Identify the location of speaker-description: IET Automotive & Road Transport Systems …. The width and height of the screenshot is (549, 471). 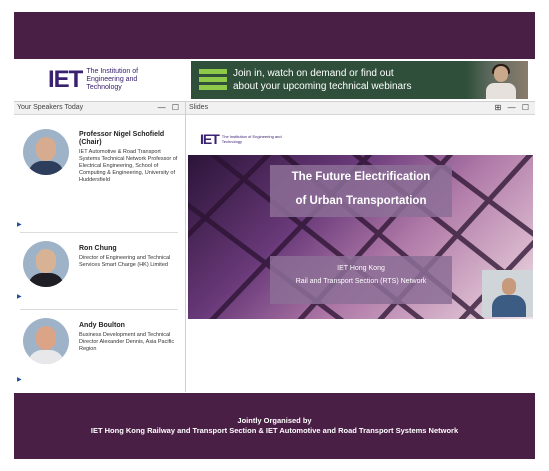
(128, 166).